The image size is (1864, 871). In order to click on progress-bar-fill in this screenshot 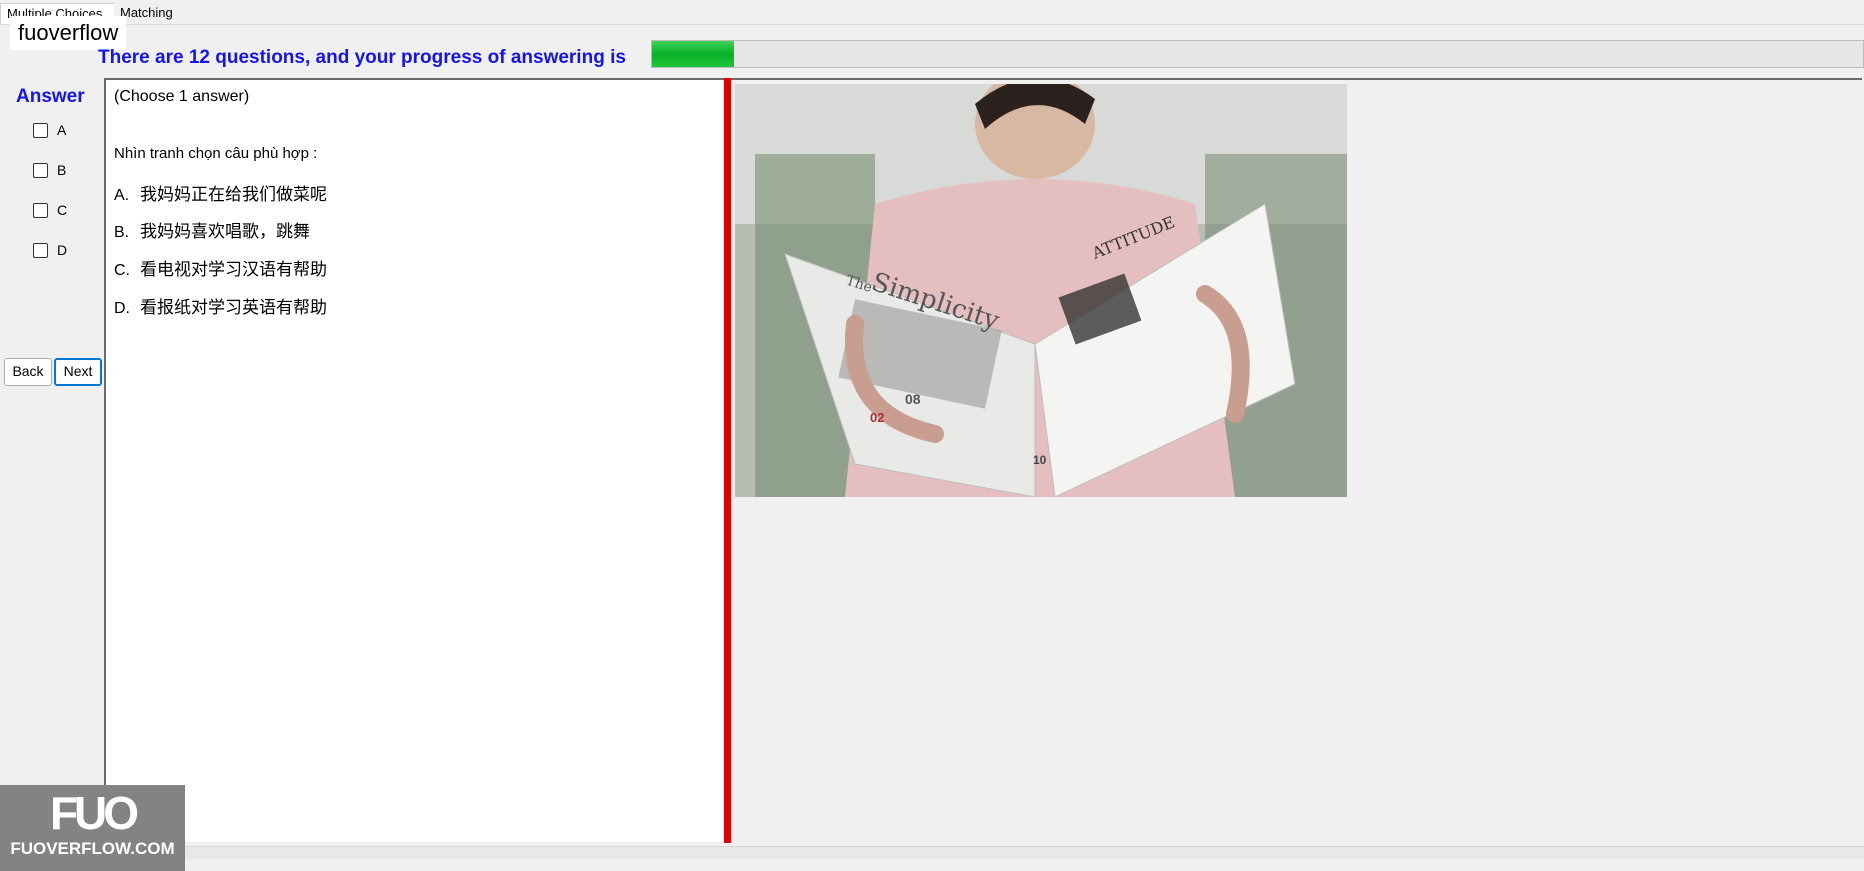, I will do `click(693, 54)`.